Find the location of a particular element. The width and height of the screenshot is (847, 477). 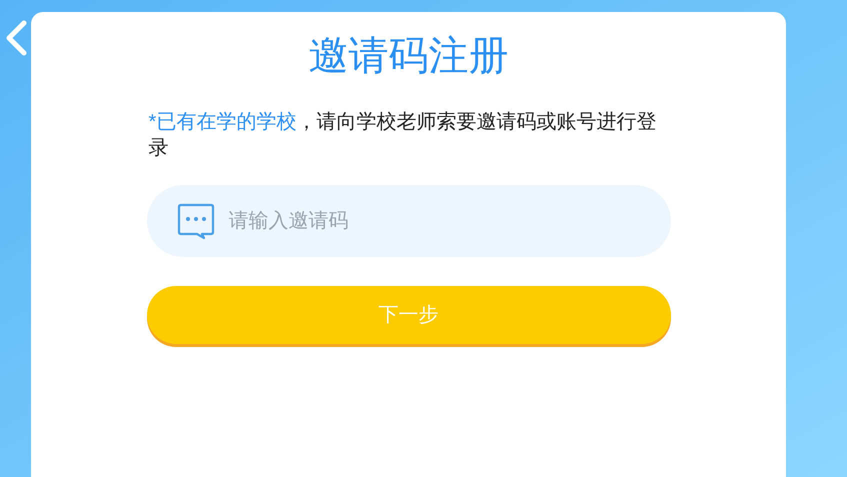

back-icon is located at coordinates (16, 38).